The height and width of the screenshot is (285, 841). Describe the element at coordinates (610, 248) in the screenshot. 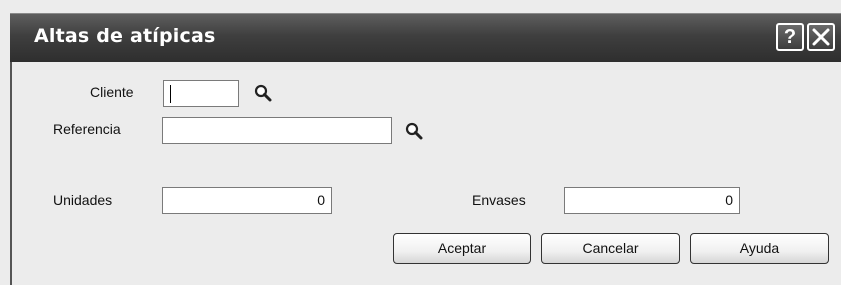

I see `cancel-button: Cancelar` at that location.